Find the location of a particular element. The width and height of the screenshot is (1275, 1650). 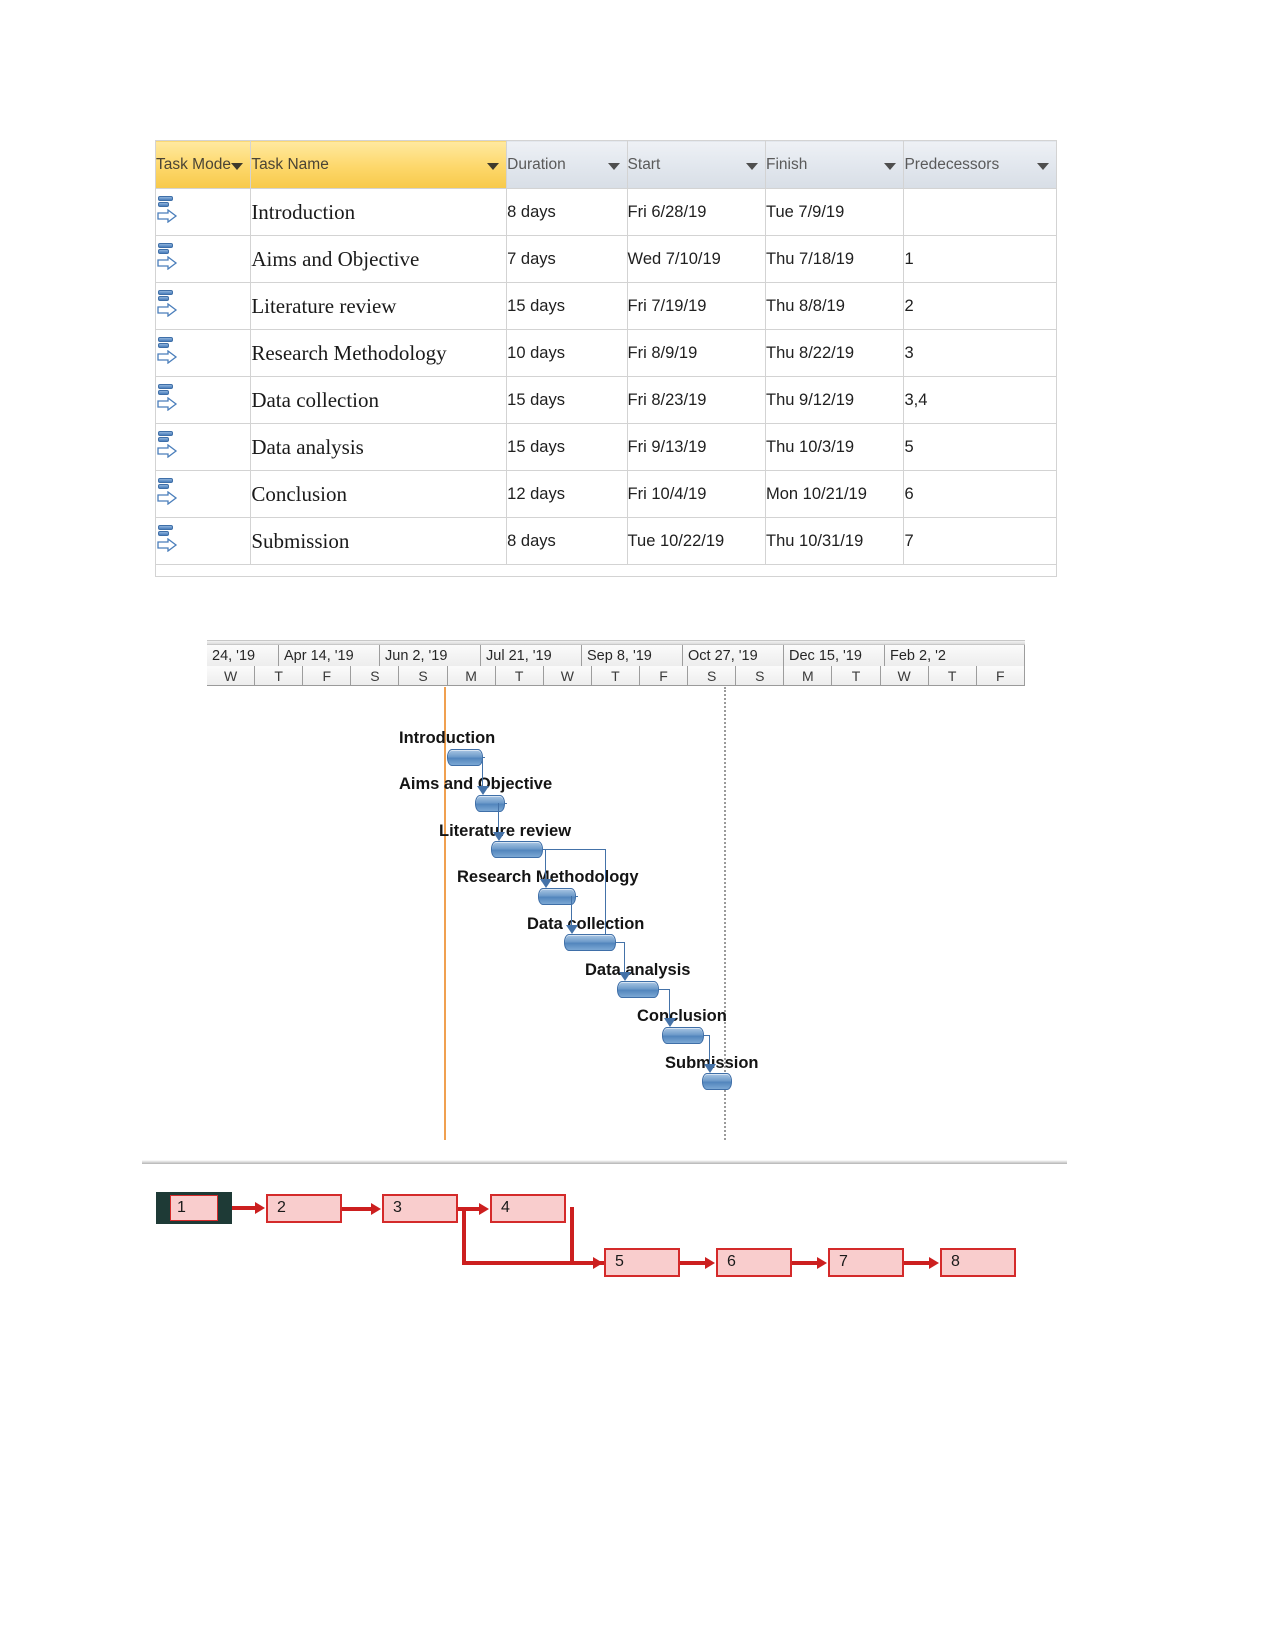

table-row: Introduction 8 days Fri 6/28/19 Tue 7/9/19 is located at coordinates (605, 212).